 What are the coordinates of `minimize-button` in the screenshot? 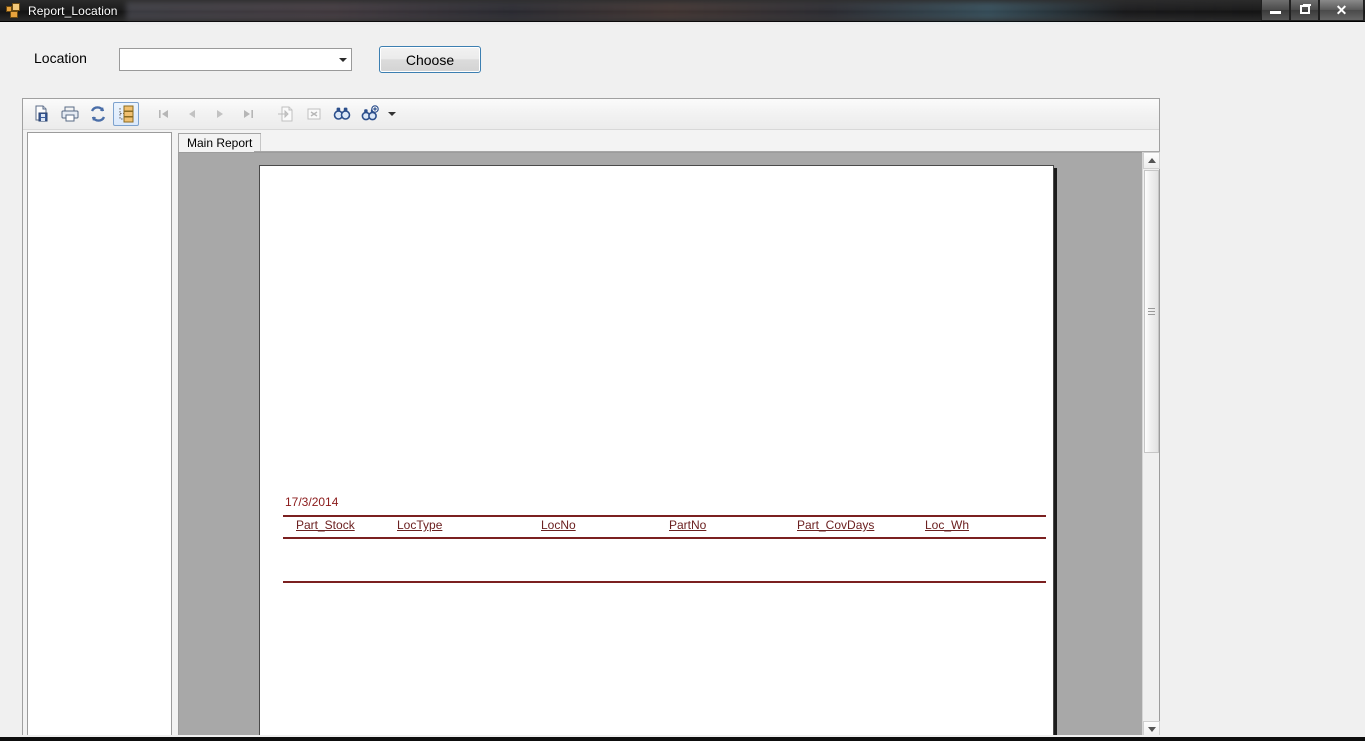 It's located at (1275, 10).